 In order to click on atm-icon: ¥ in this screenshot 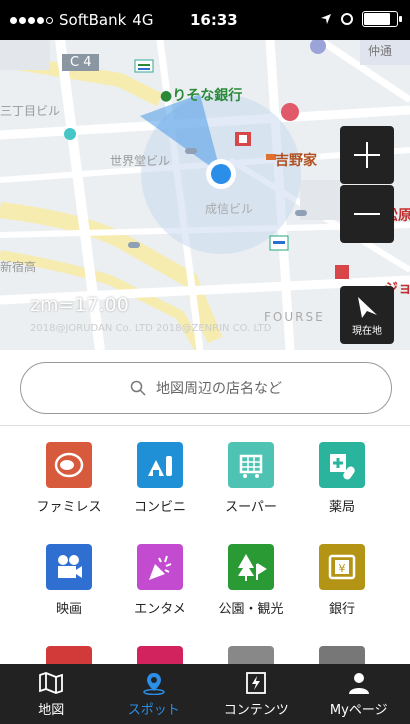, I will do `click(342, 567)`.